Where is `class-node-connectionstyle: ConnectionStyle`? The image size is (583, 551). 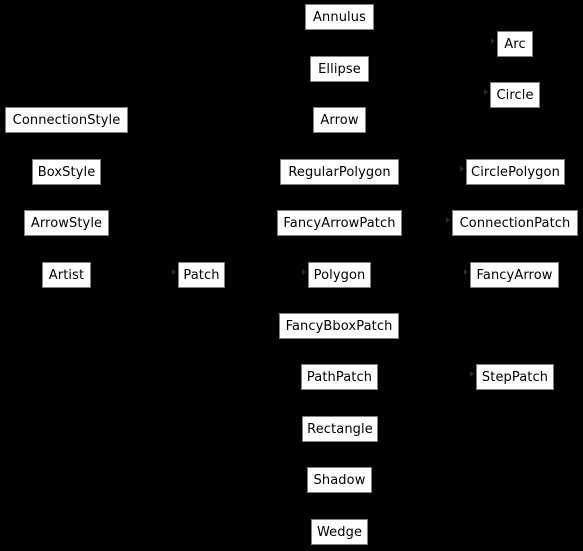 class-node-connectionstyle: ConnectionStyle is located at coordinates (66, 120).